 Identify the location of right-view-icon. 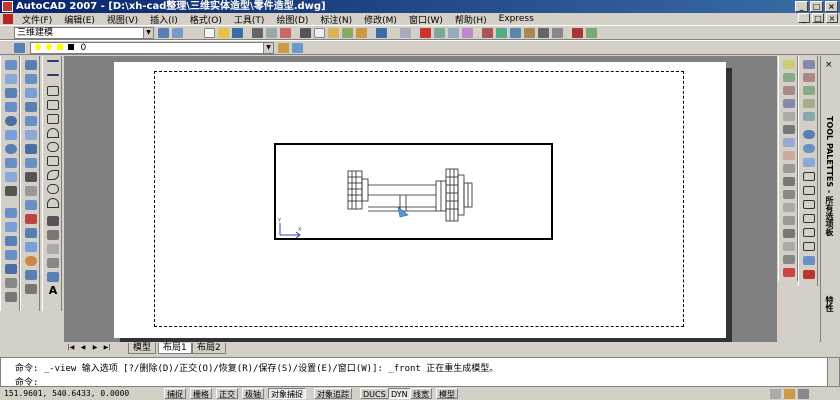
(809, 218).